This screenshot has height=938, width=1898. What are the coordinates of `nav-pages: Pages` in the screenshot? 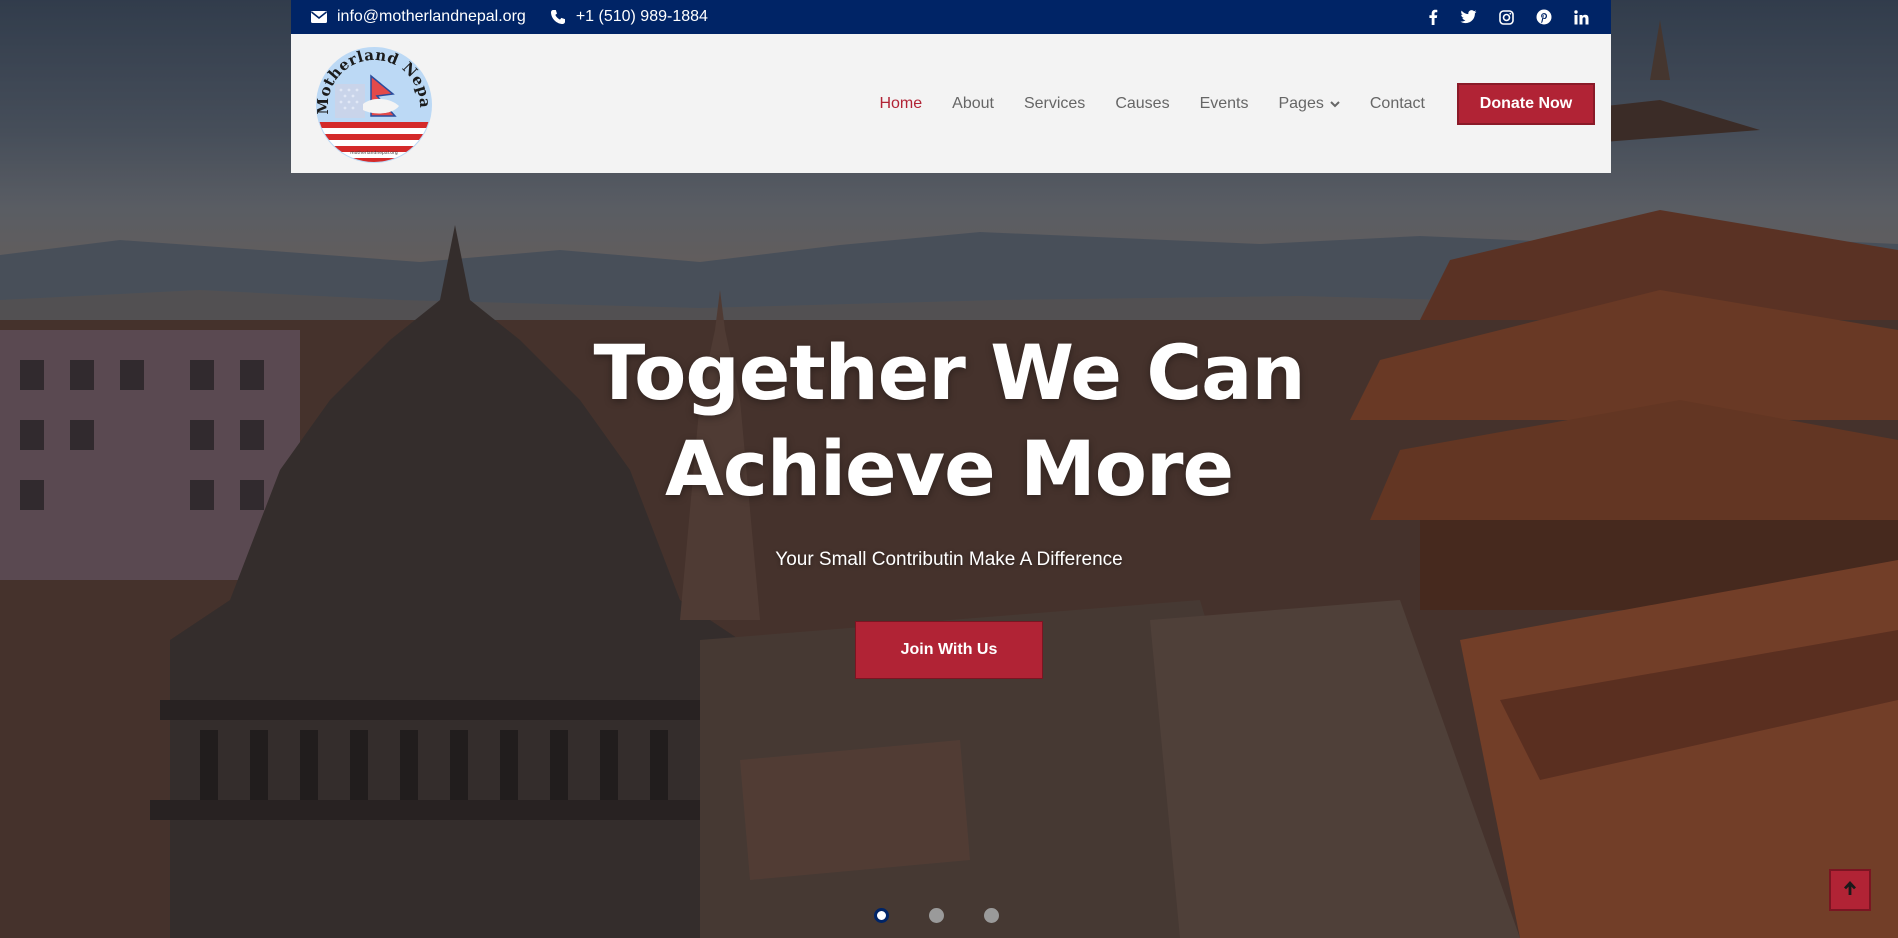 It's located at (1309, 103).